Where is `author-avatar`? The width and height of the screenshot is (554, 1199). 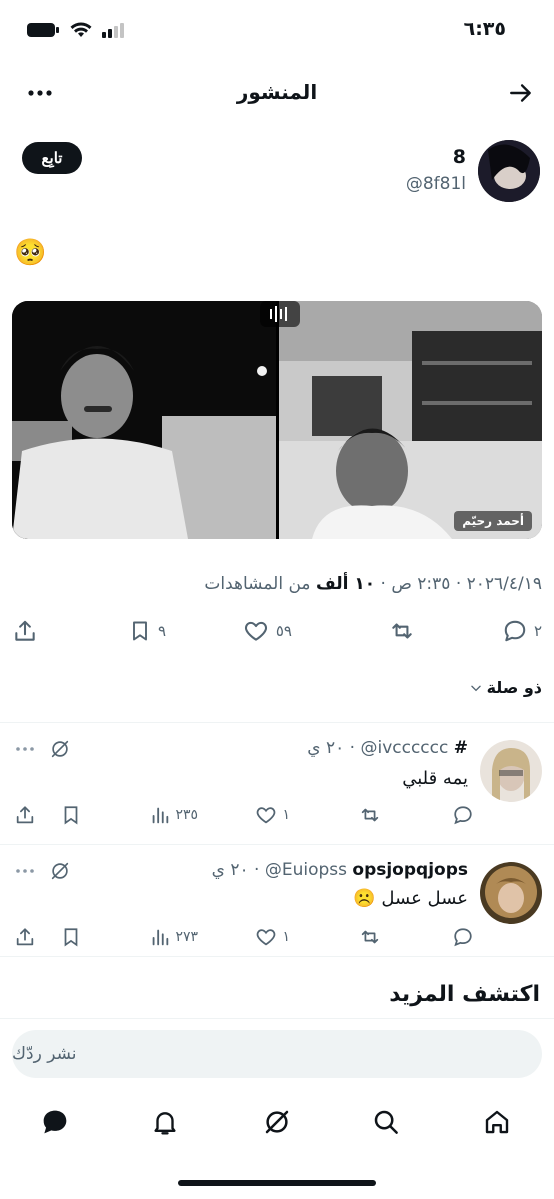 author-avatar is located at coordinates (509, 171).